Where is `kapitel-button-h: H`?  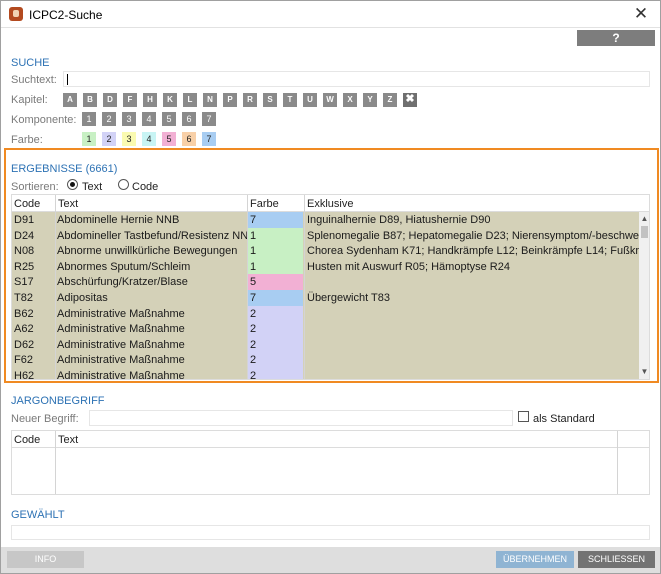 kapitel-button-h: H is located at coordinates (150, 100).